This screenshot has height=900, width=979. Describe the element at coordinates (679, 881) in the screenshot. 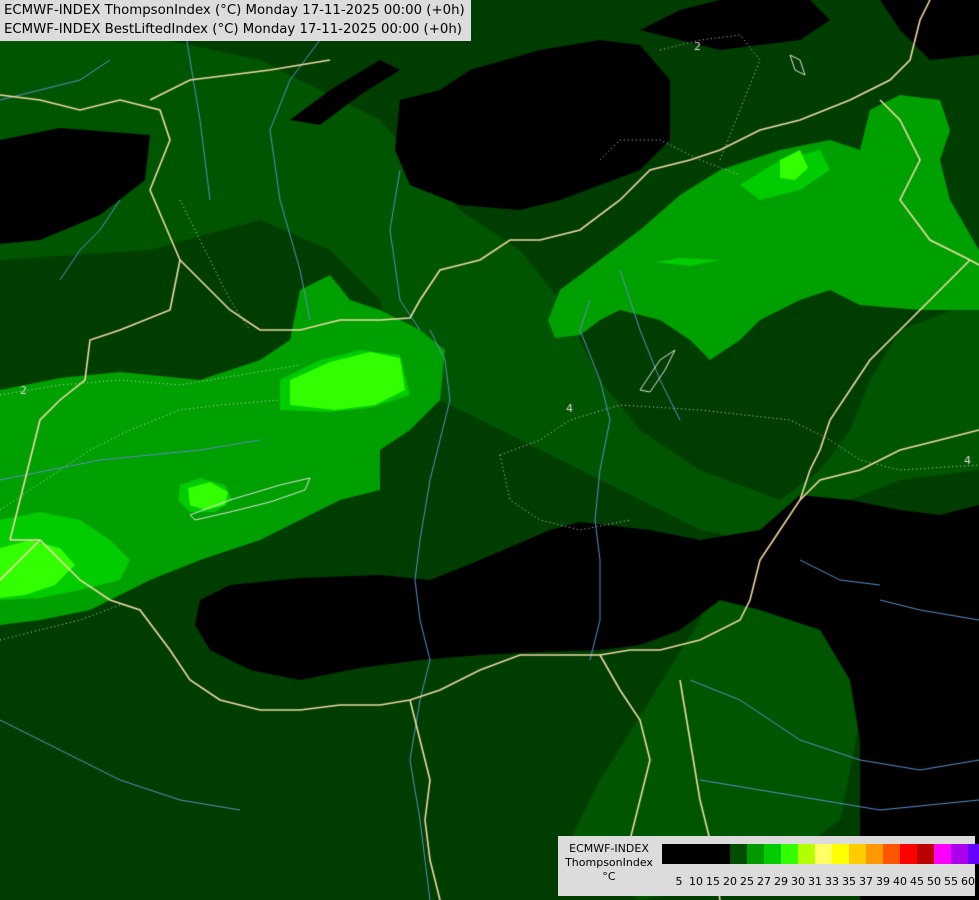

I see `legend-tick: 5` at that location.